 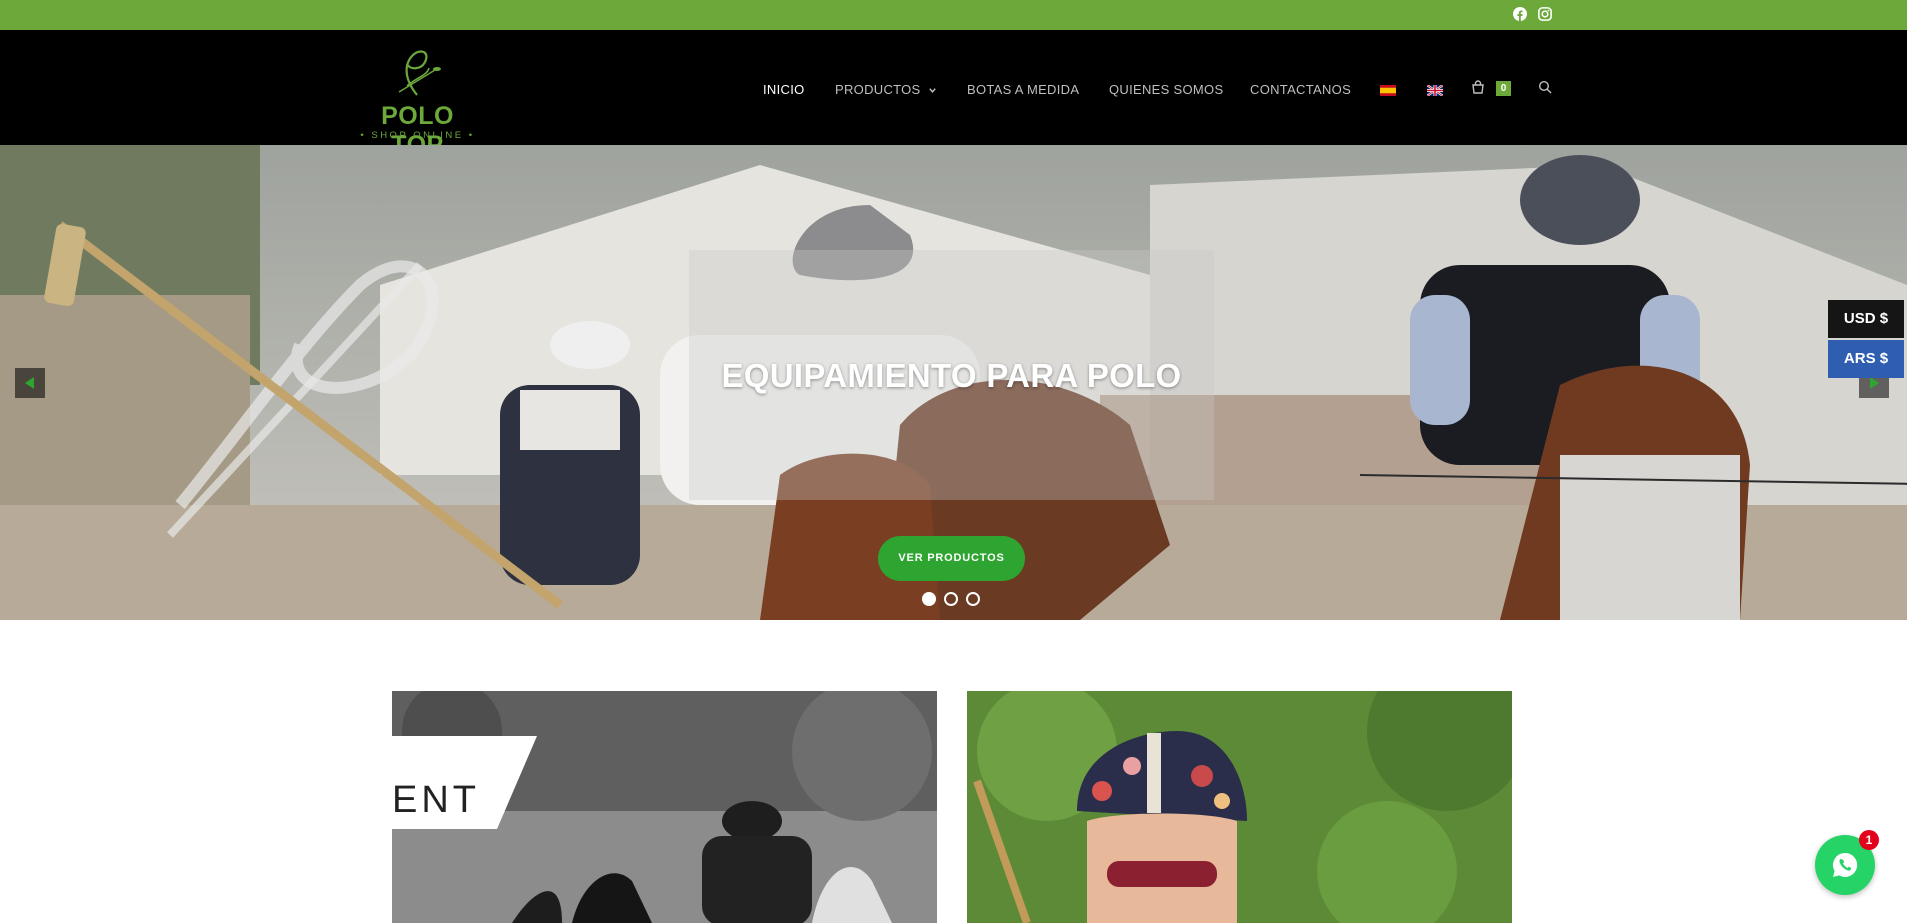 What do you see at coordinates (1866, 359) in the screenshot?
I see `currency-ars-button: ARS $` at bounding box center [1866, 359].